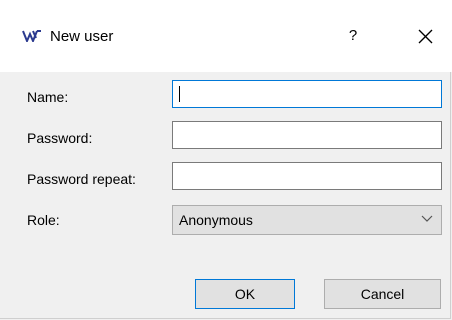 The height and width of the screenshot is (320, 452). Describe the element at coordinates (179, 94) in the screenshot. I see `text-caret` at that location.